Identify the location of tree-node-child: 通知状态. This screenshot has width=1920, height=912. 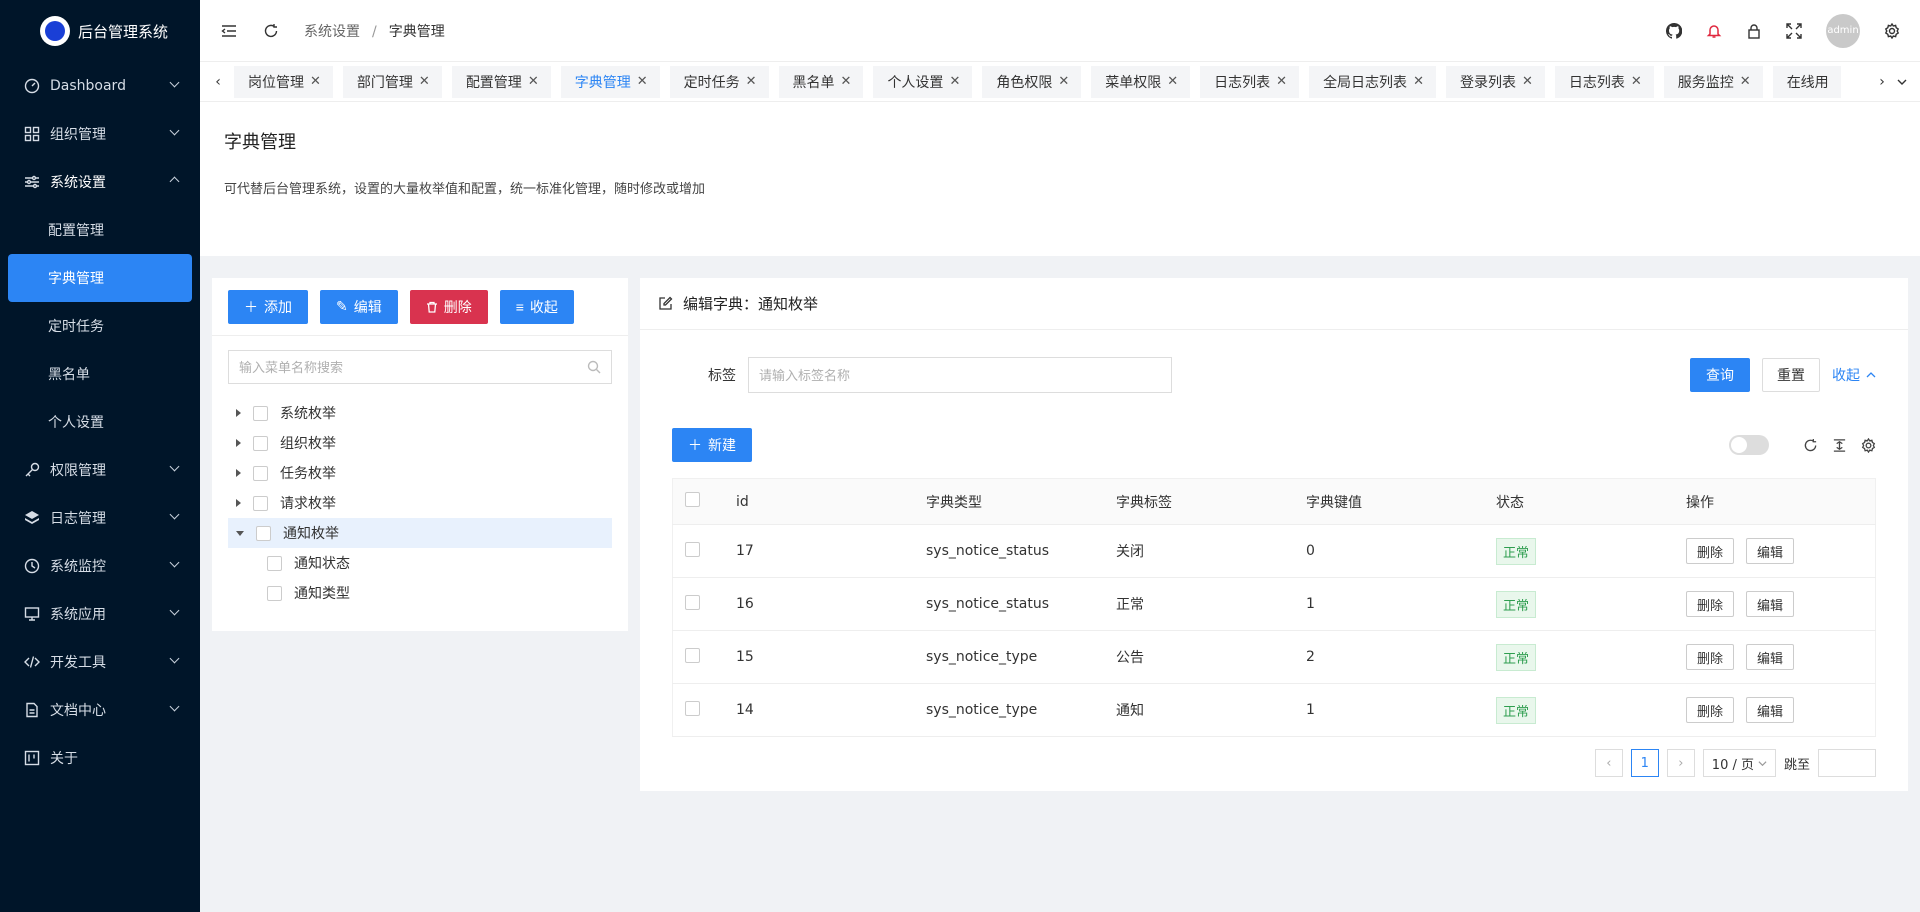
(420, 563).